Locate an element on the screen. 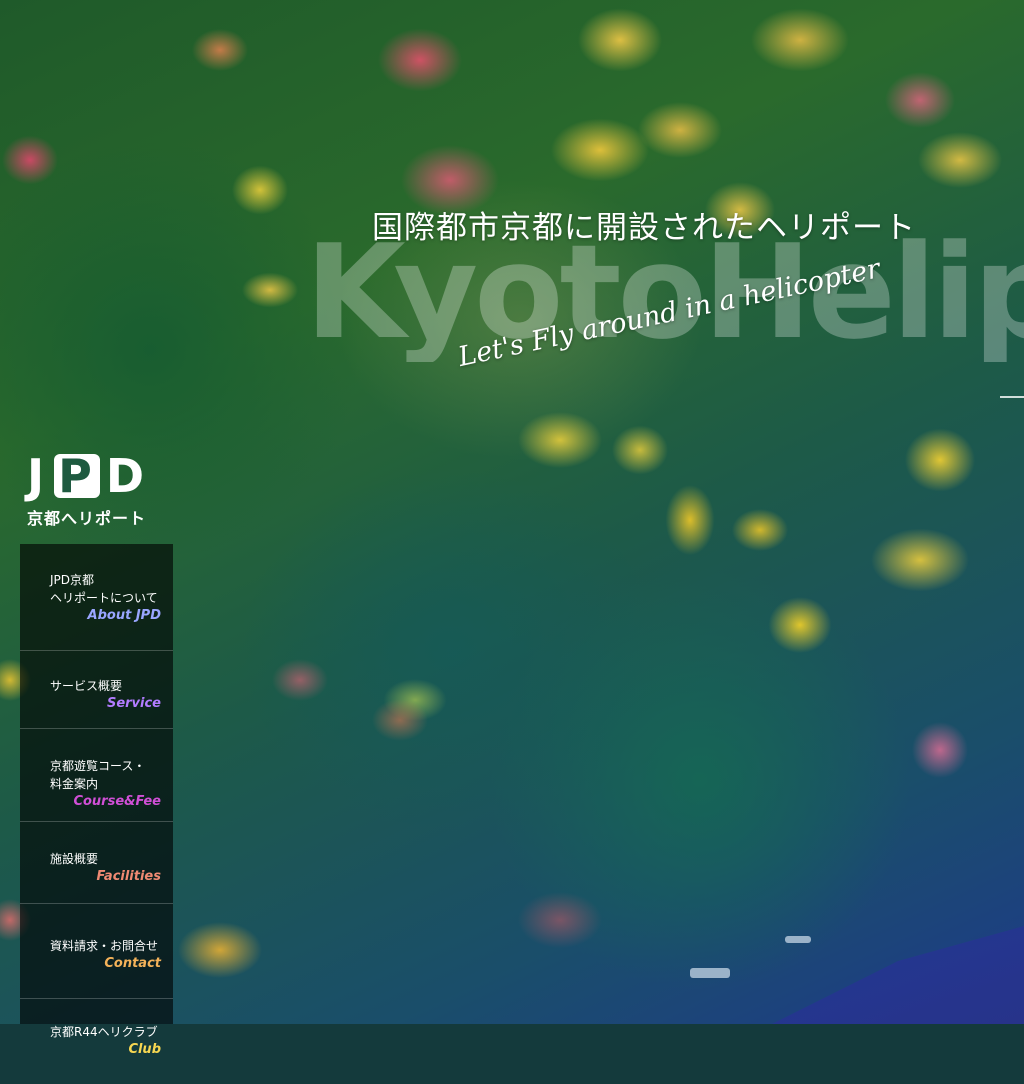  menu-item-sublabel: Course&Fee is located at coordinates (117, 801).